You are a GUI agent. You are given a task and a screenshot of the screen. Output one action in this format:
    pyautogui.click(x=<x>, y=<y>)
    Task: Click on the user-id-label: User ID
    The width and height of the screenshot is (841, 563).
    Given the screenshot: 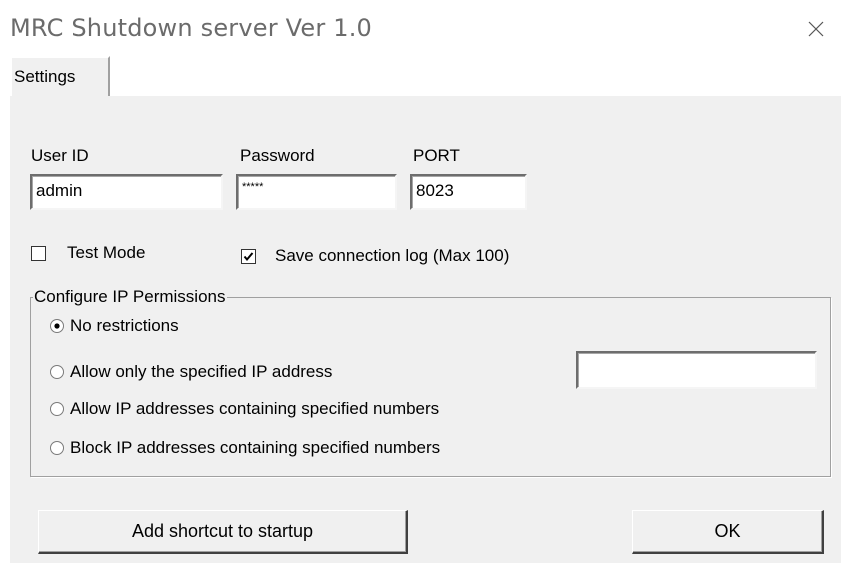 What is the action you would take?
    pyautogui.click(x=60, y=155)
    